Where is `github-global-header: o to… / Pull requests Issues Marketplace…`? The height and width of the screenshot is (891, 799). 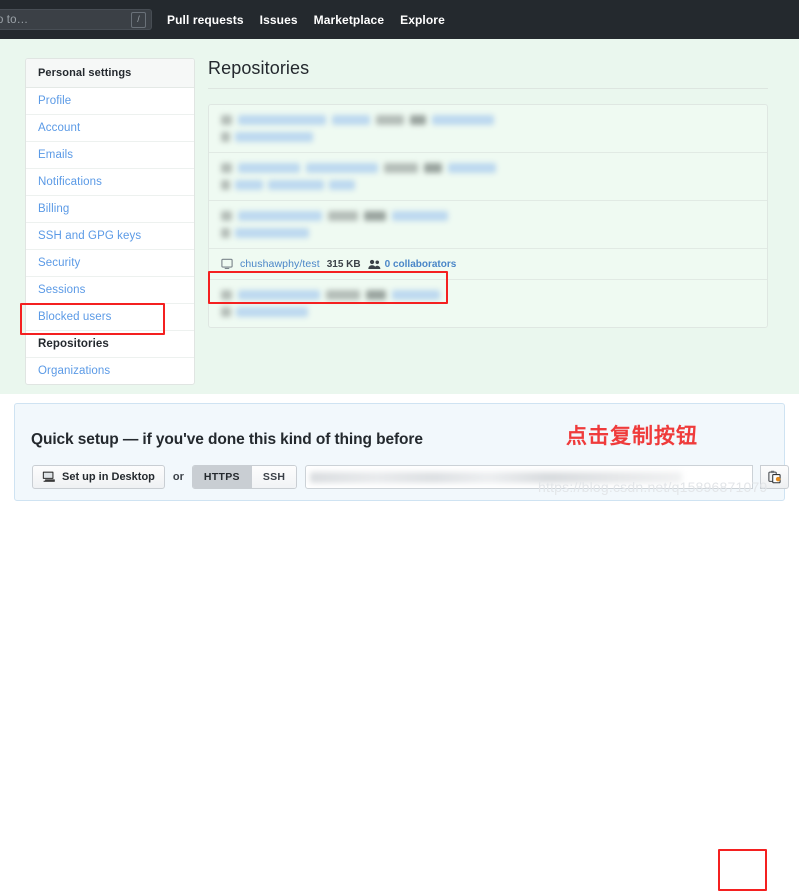
github-global-header: o to… / Pull requests Issues Marketplace… is located at coordinates (399, 19).